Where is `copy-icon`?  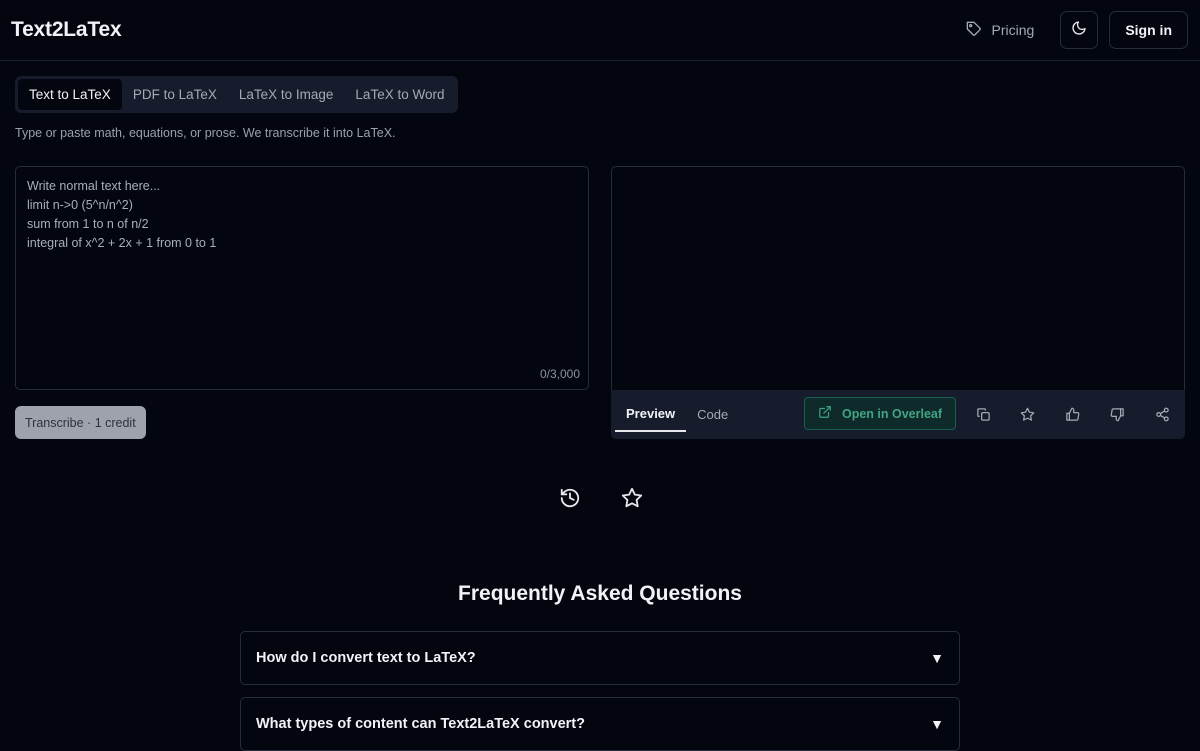
copy-icon is located at coordinates (983, 414).